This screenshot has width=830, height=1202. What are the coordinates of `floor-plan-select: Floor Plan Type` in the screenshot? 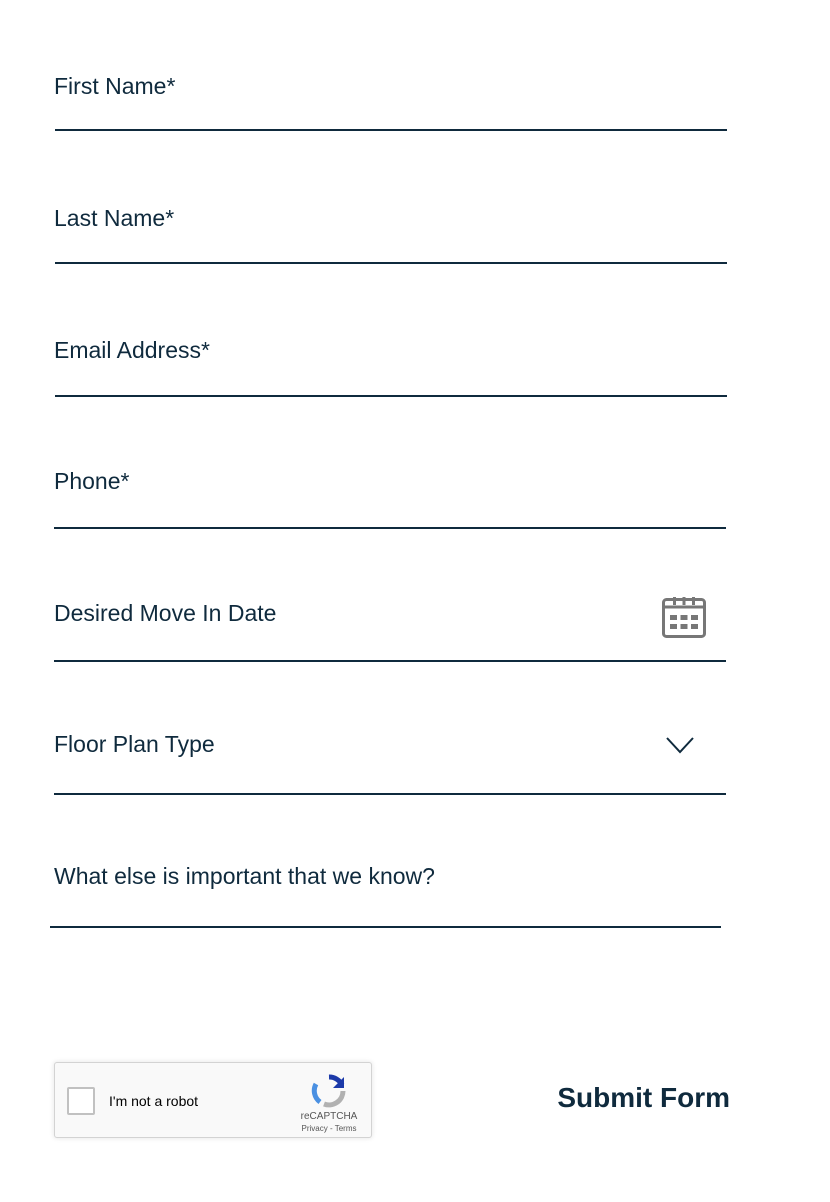 It's located at (390, 762).